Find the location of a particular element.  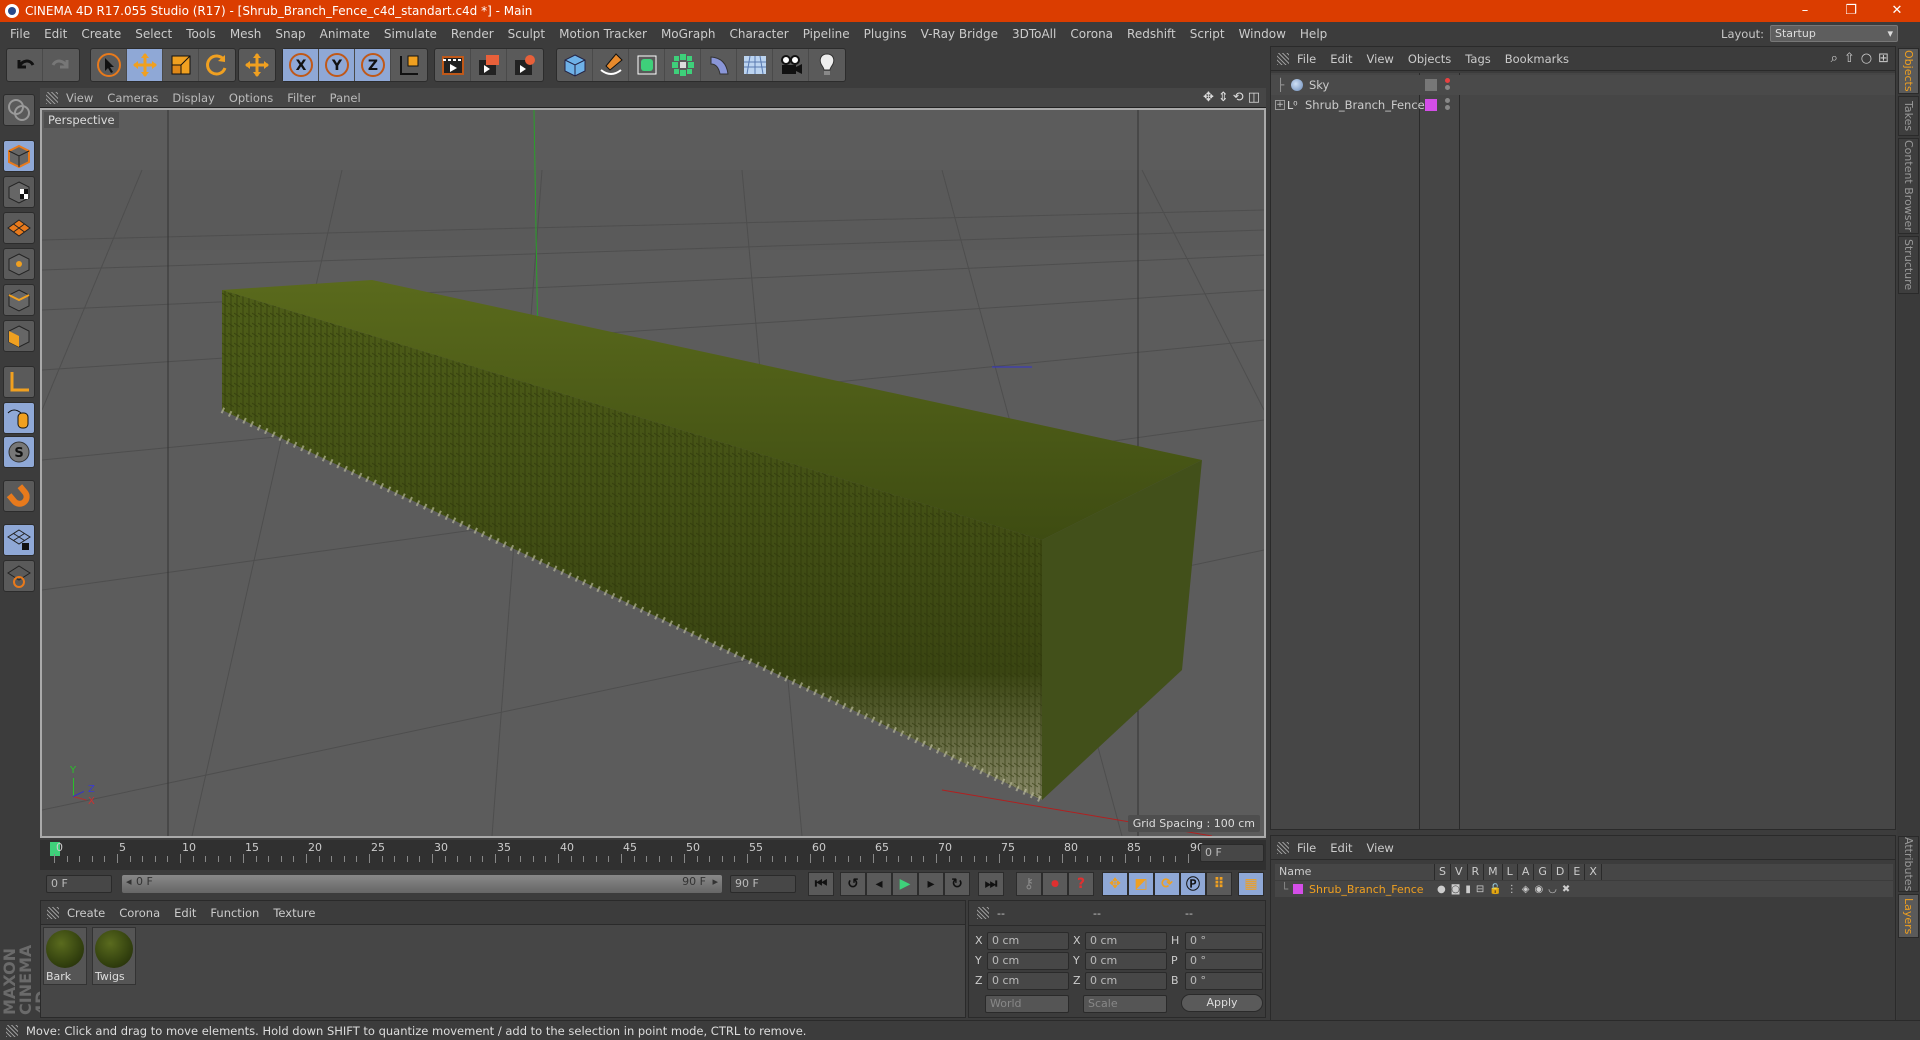

prev-key-button: ↺ is located at coordinates (853, 884).